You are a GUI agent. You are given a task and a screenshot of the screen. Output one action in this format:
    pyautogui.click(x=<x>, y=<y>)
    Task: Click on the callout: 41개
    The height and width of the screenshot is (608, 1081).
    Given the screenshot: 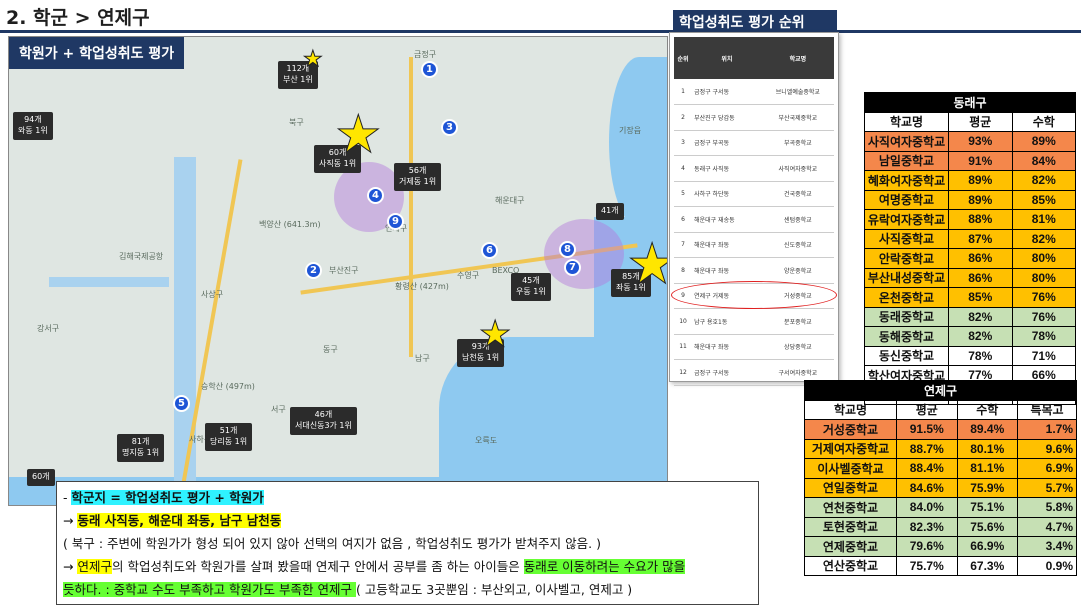 What is the action you would take?
    pyautogui.click(x=610, y=211)
    